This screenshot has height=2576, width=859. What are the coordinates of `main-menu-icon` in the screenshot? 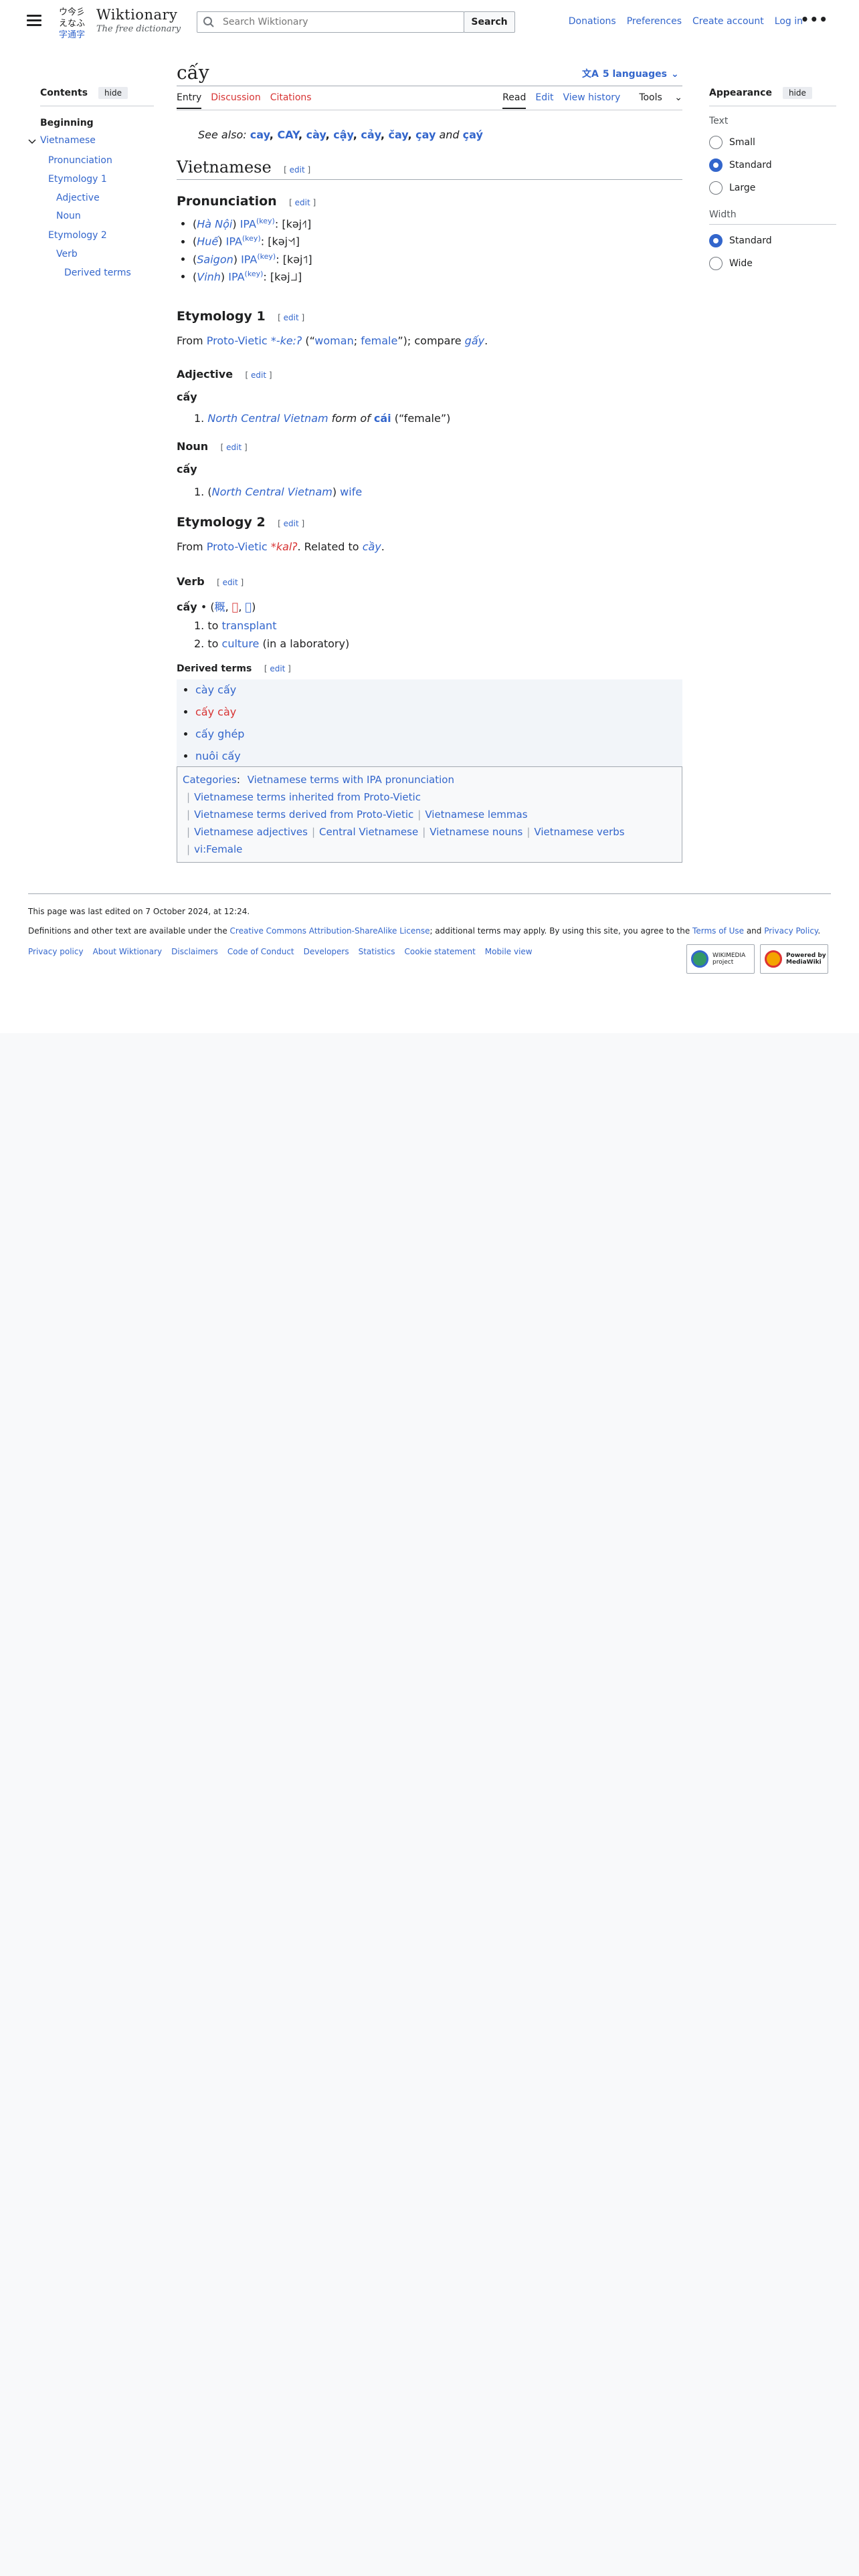 It's located at (34, 21).